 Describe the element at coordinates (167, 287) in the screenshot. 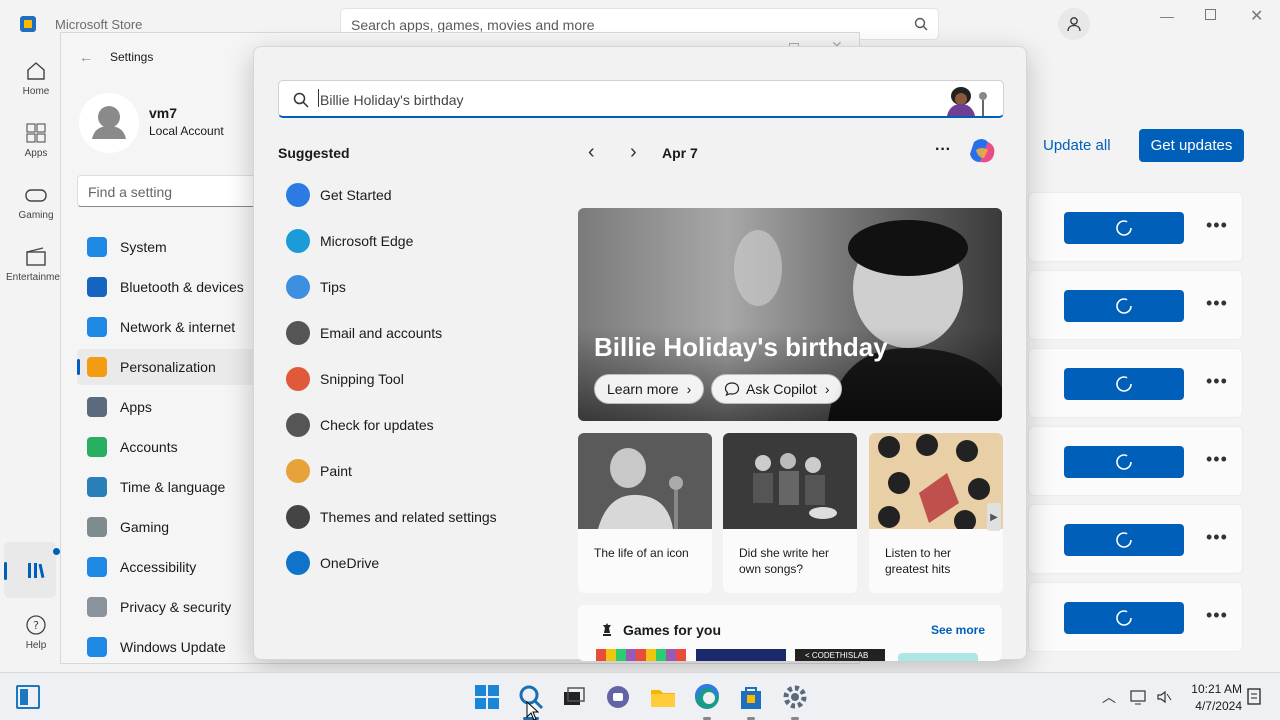

I see `settings-item-bluetooth-devices: Bluetooth & devices` at that location.